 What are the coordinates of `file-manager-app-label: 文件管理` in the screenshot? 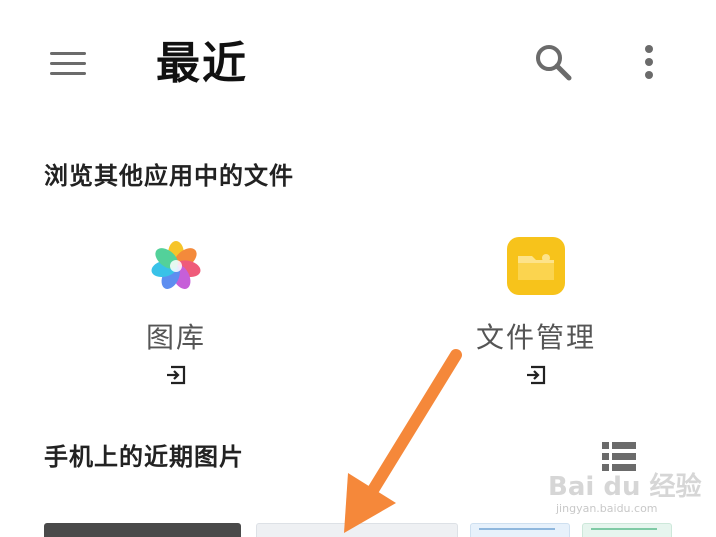 It's located at (535, 337).